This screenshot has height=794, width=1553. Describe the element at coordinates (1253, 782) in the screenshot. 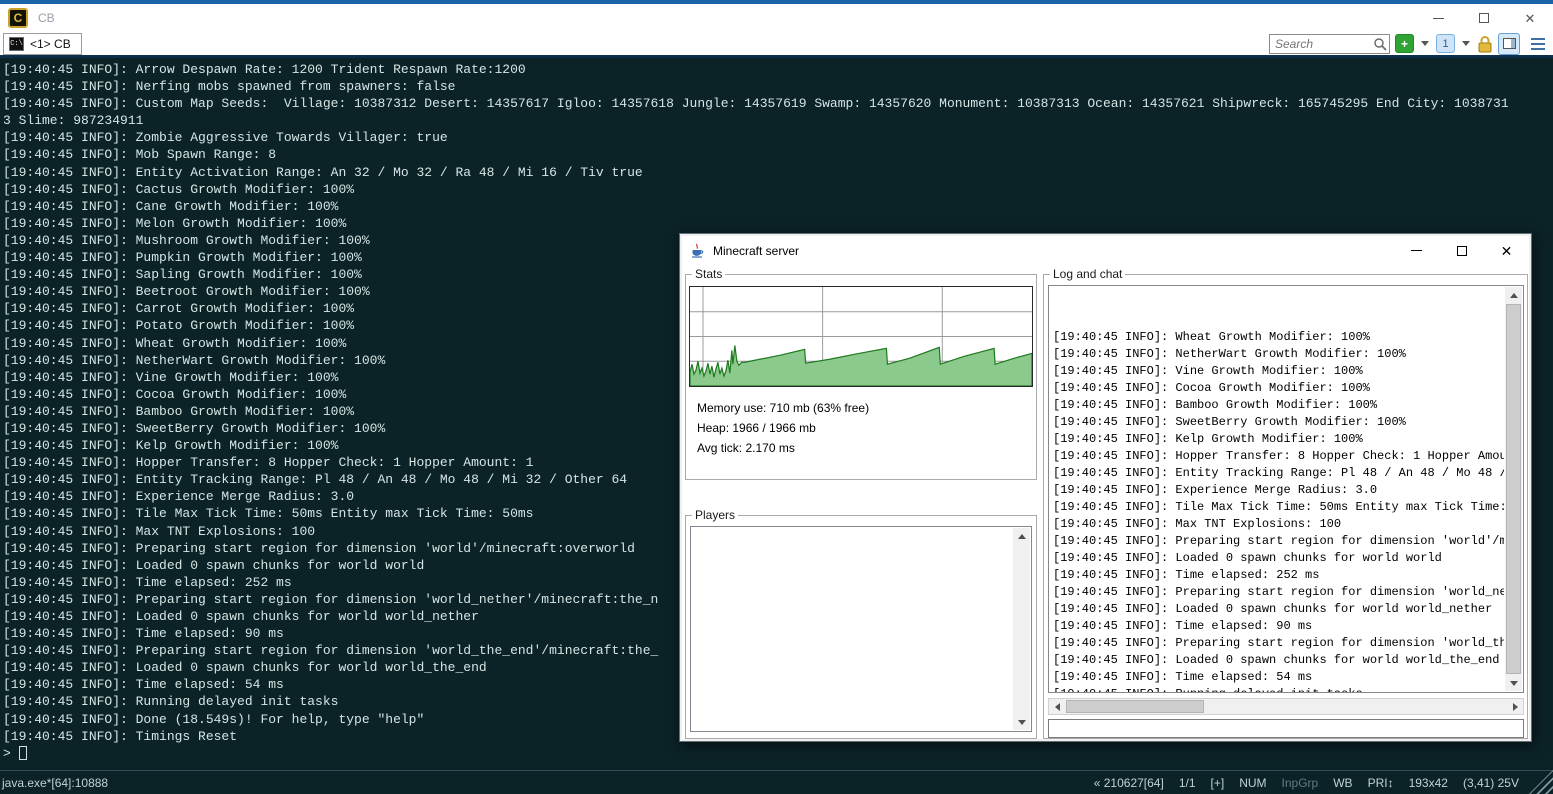

I see `status-item: NUM` at that location.